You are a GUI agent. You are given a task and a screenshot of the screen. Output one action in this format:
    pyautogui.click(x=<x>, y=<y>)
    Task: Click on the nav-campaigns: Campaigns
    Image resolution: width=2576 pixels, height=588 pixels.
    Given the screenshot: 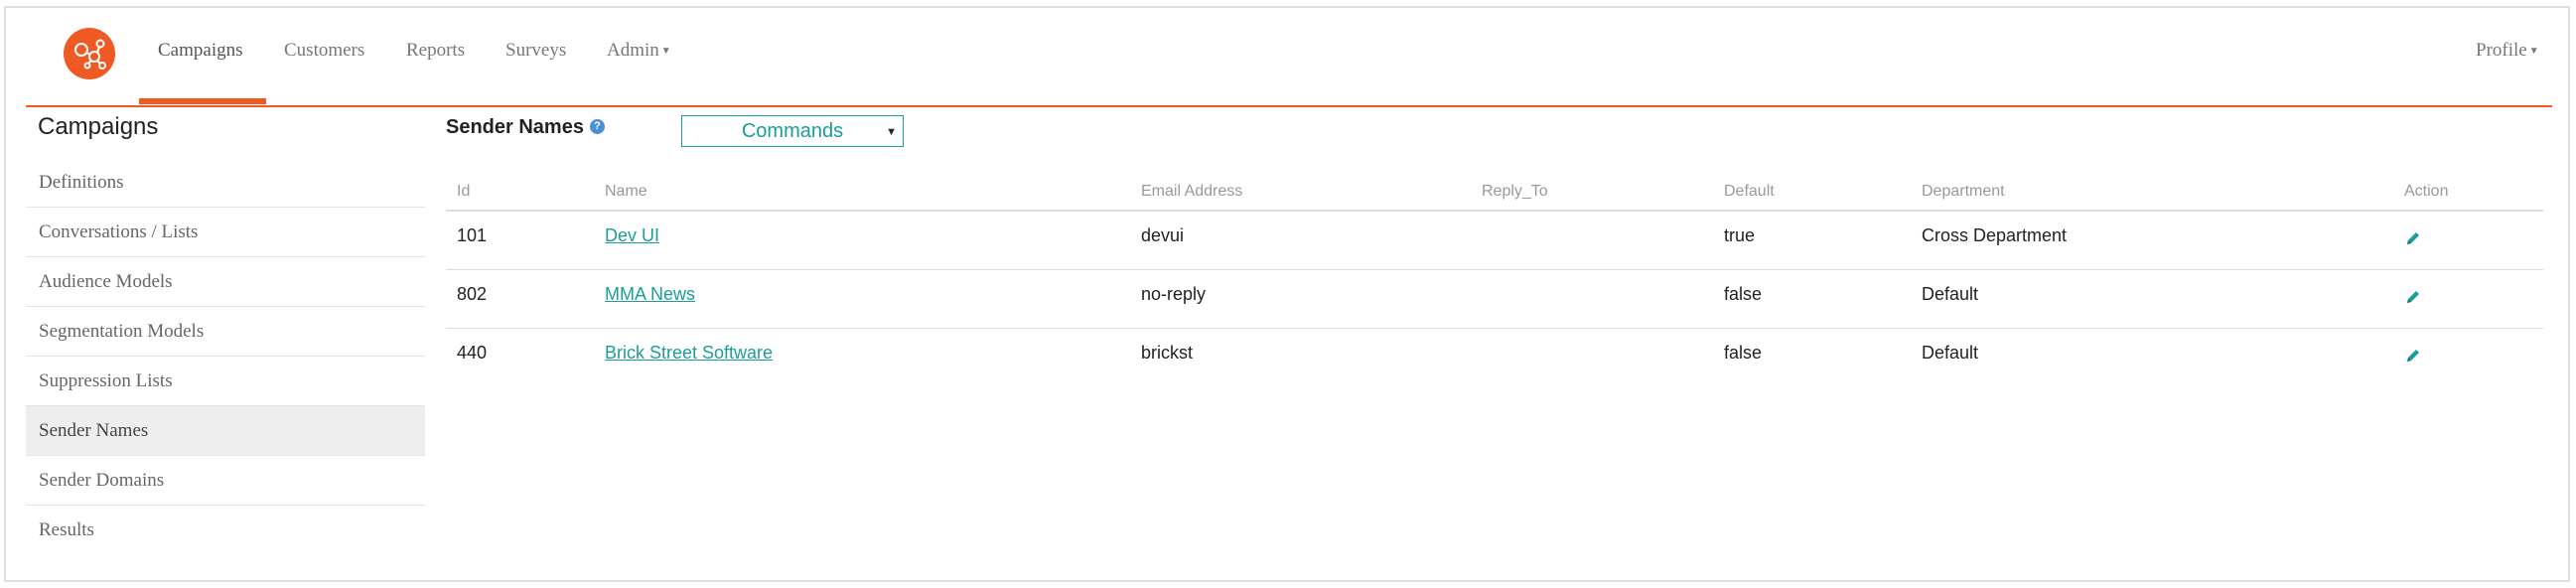 What is the action you would take?
    pyautogui.click(x=200, y=51)
    